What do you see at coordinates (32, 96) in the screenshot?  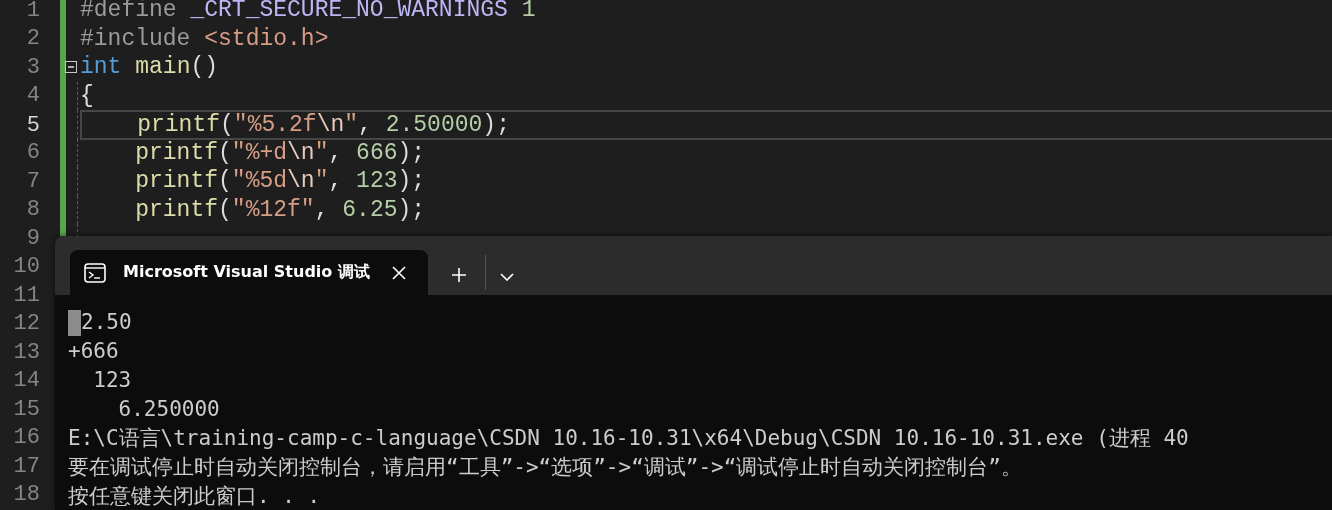 I see `line-number: 4` at bounding box center [32, 96].